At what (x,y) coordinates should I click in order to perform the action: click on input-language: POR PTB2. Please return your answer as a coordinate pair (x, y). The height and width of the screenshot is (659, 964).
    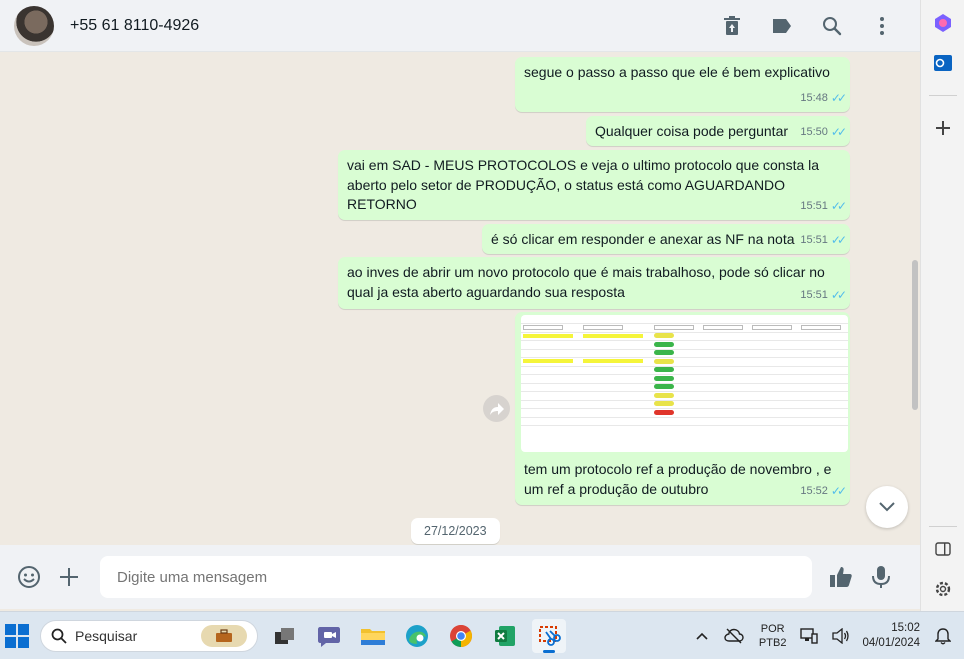
    Looking at the image, I should click on (773, 636).